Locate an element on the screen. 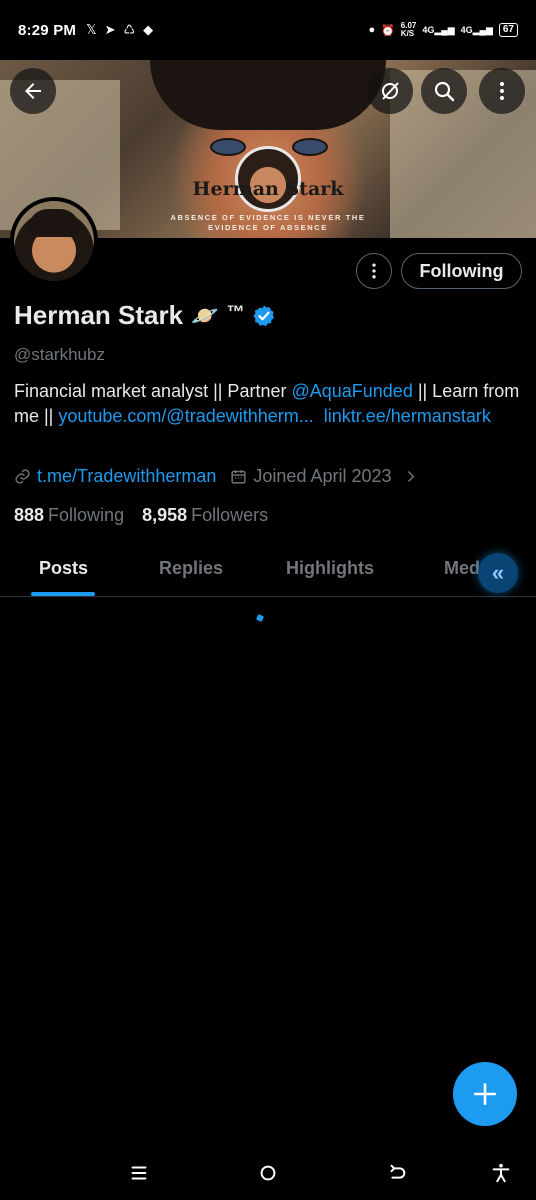  joined-date: Joined April 2023 is located at coordinates (322, 476).